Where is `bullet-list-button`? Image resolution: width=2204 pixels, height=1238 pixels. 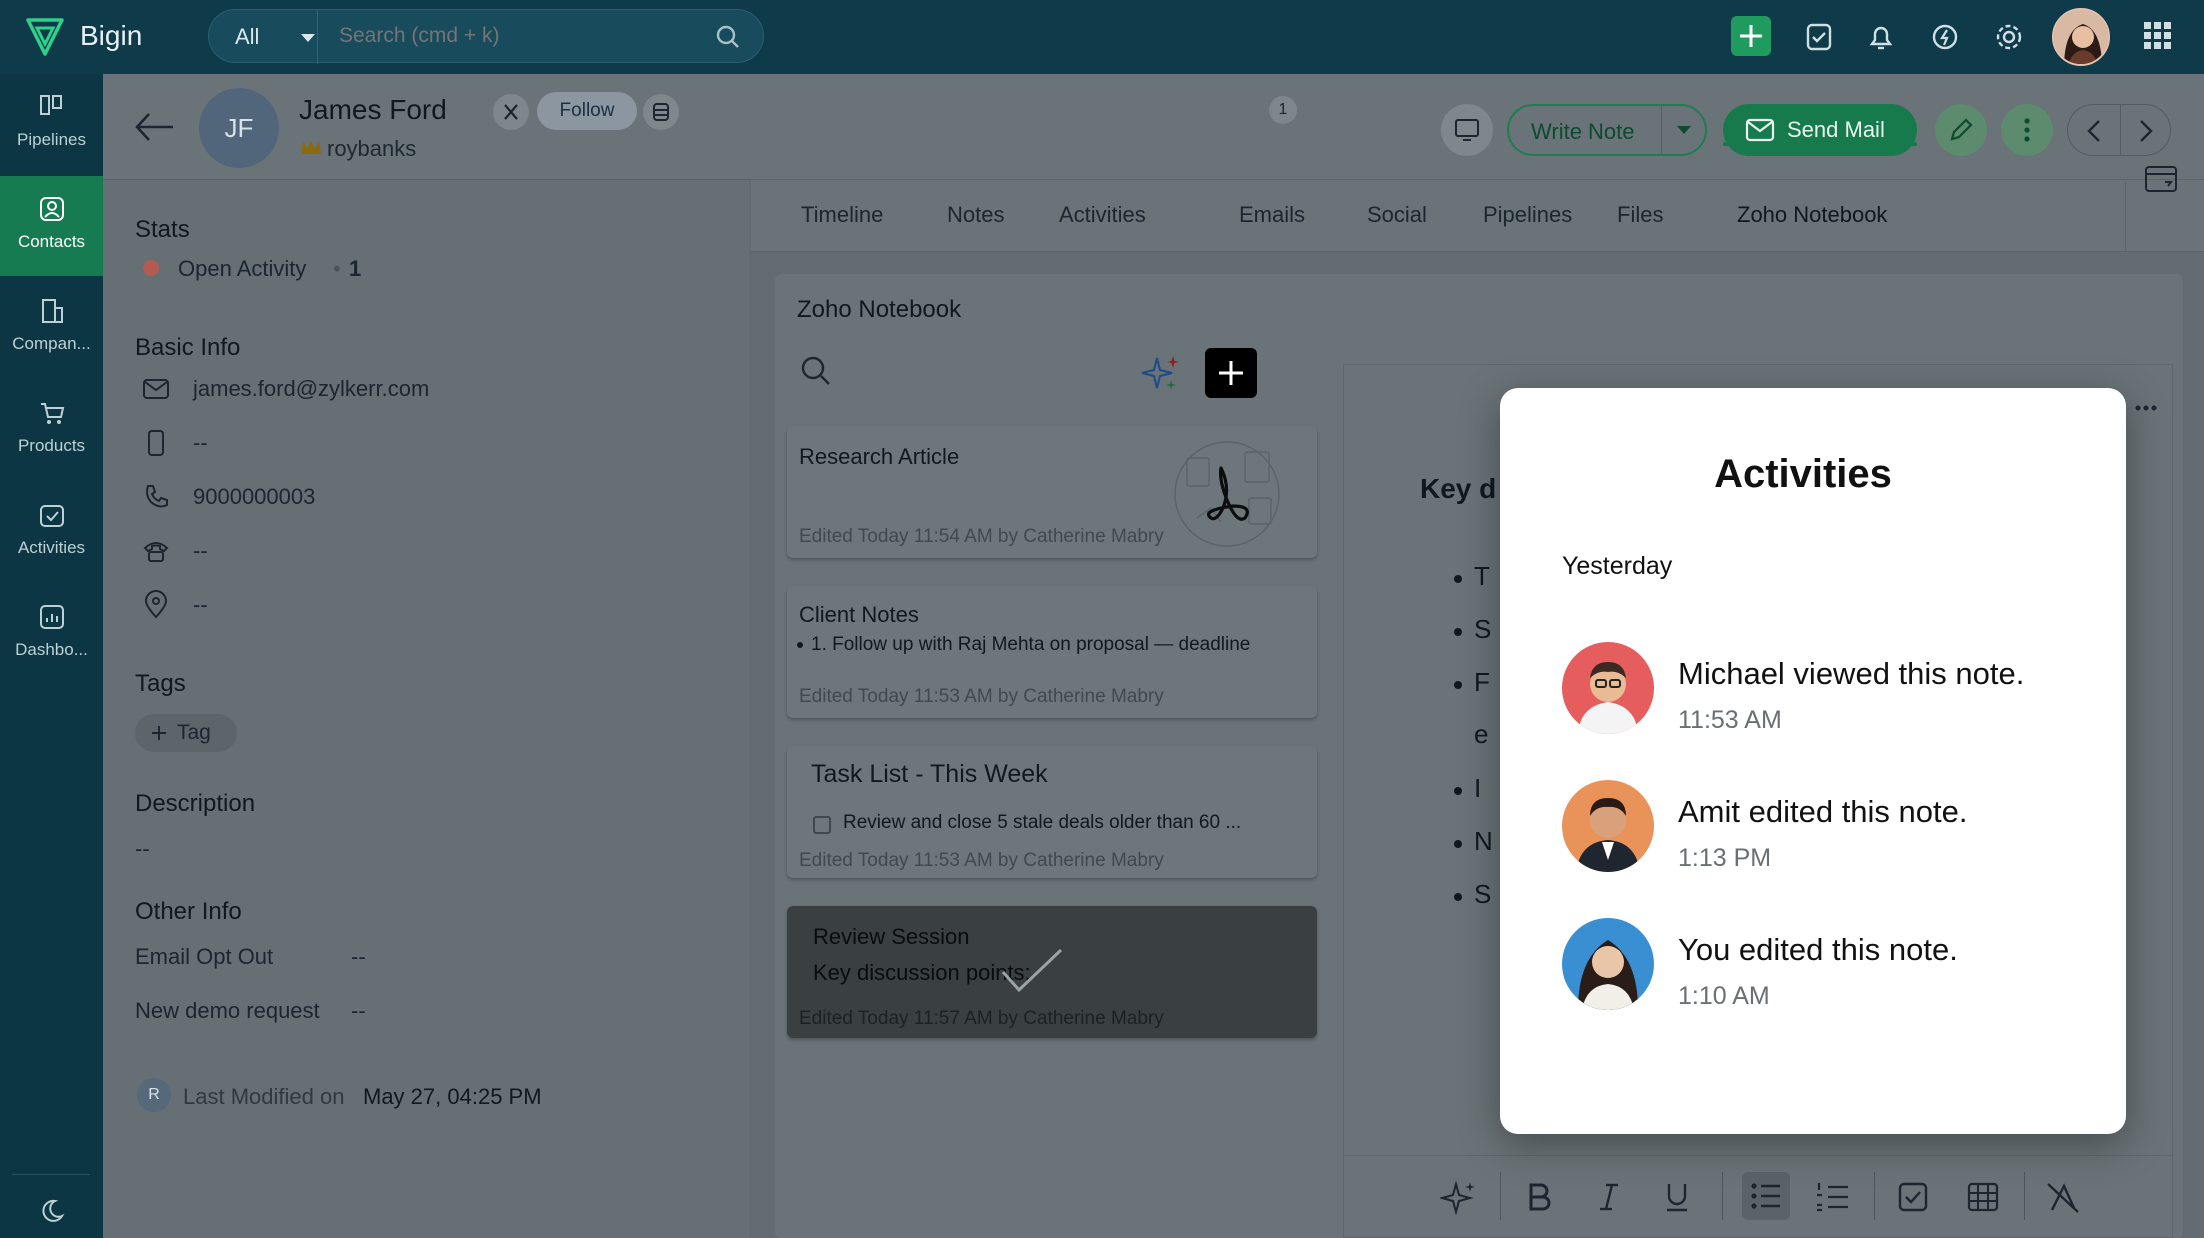
bullet-list-button is located at coordinates (1766, 1196).